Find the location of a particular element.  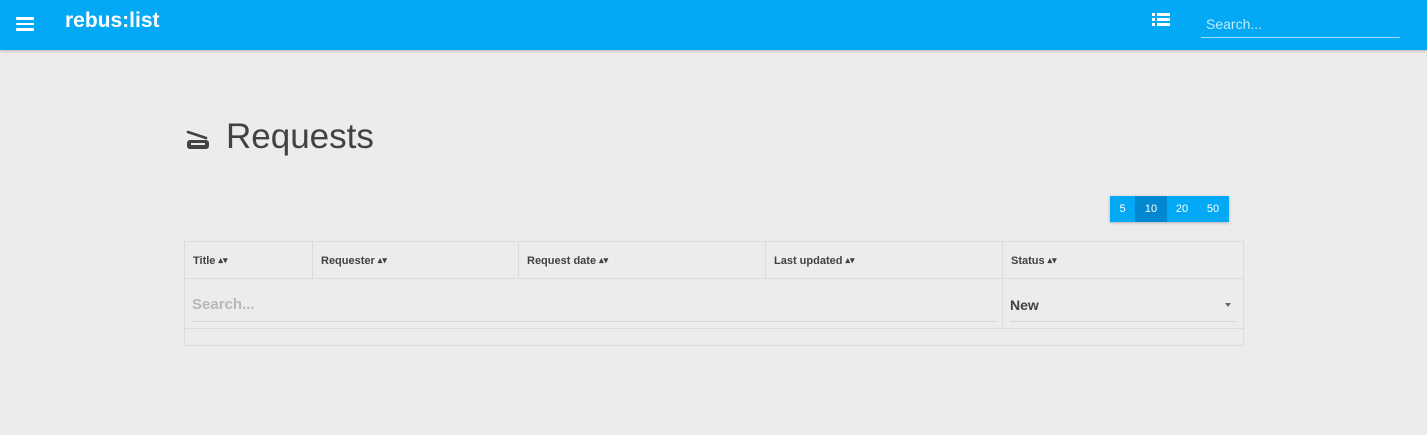

filter-row: New is located at coordinates (714, 304).